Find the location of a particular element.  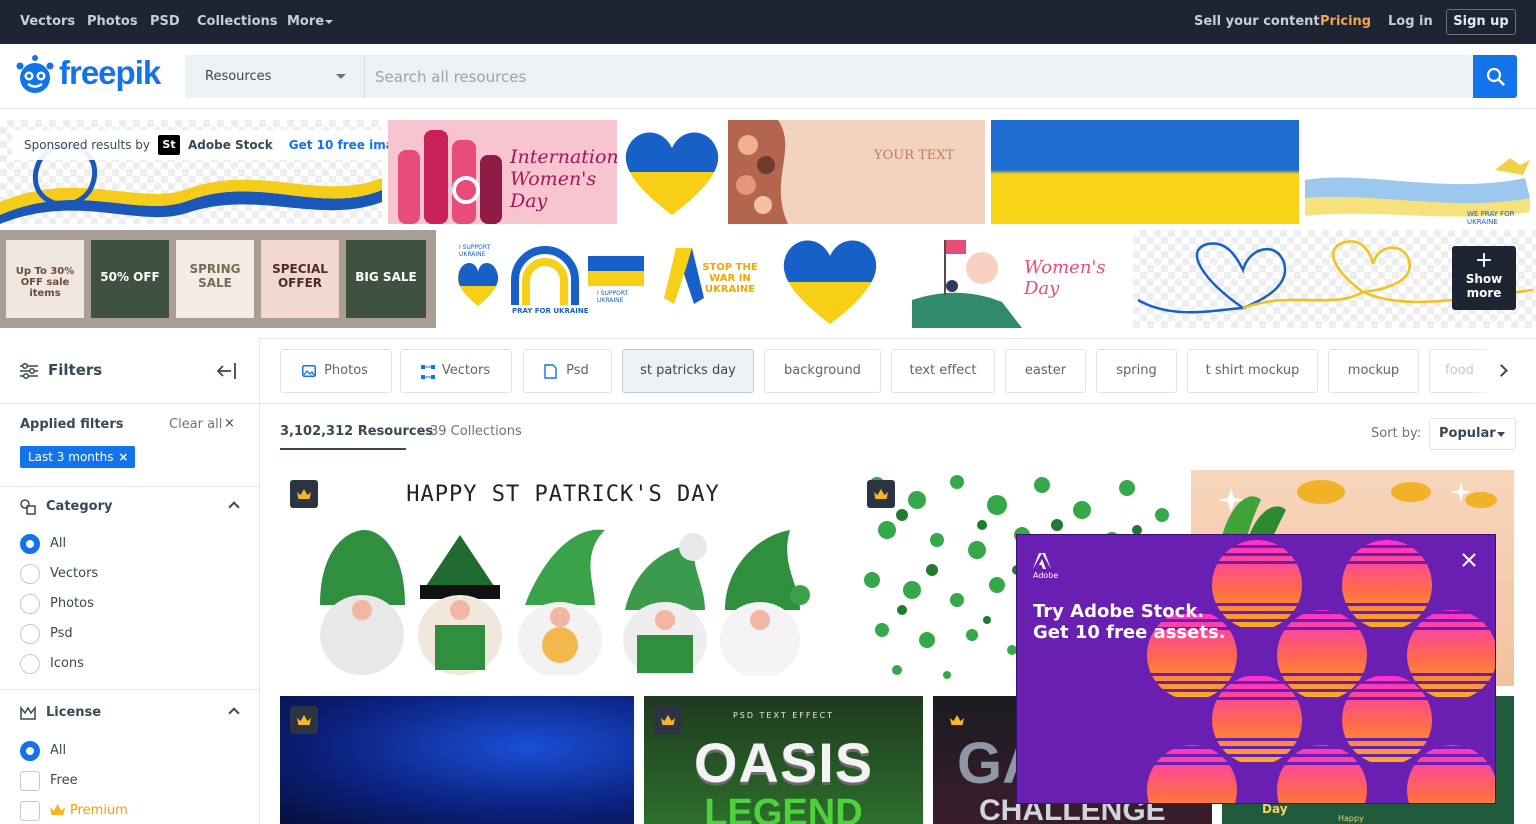

photo-icon is located at coordinates (309, 371).